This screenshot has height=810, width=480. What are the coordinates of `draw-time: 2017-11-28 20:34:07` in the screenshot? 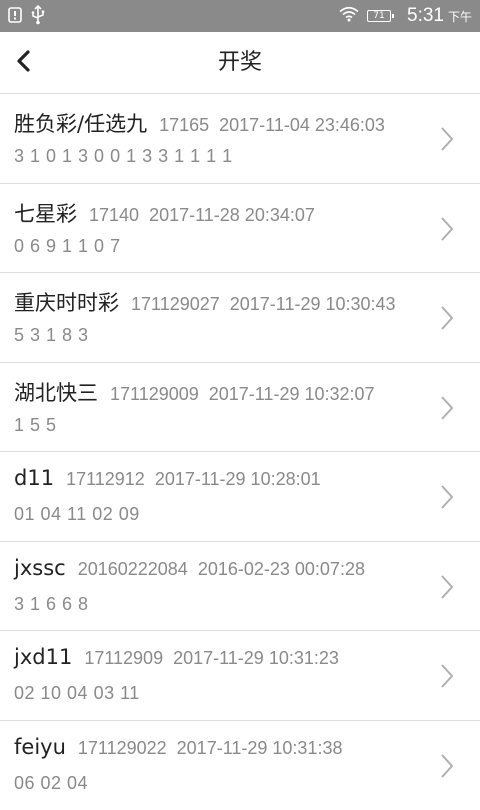 It's located at (232, 215).